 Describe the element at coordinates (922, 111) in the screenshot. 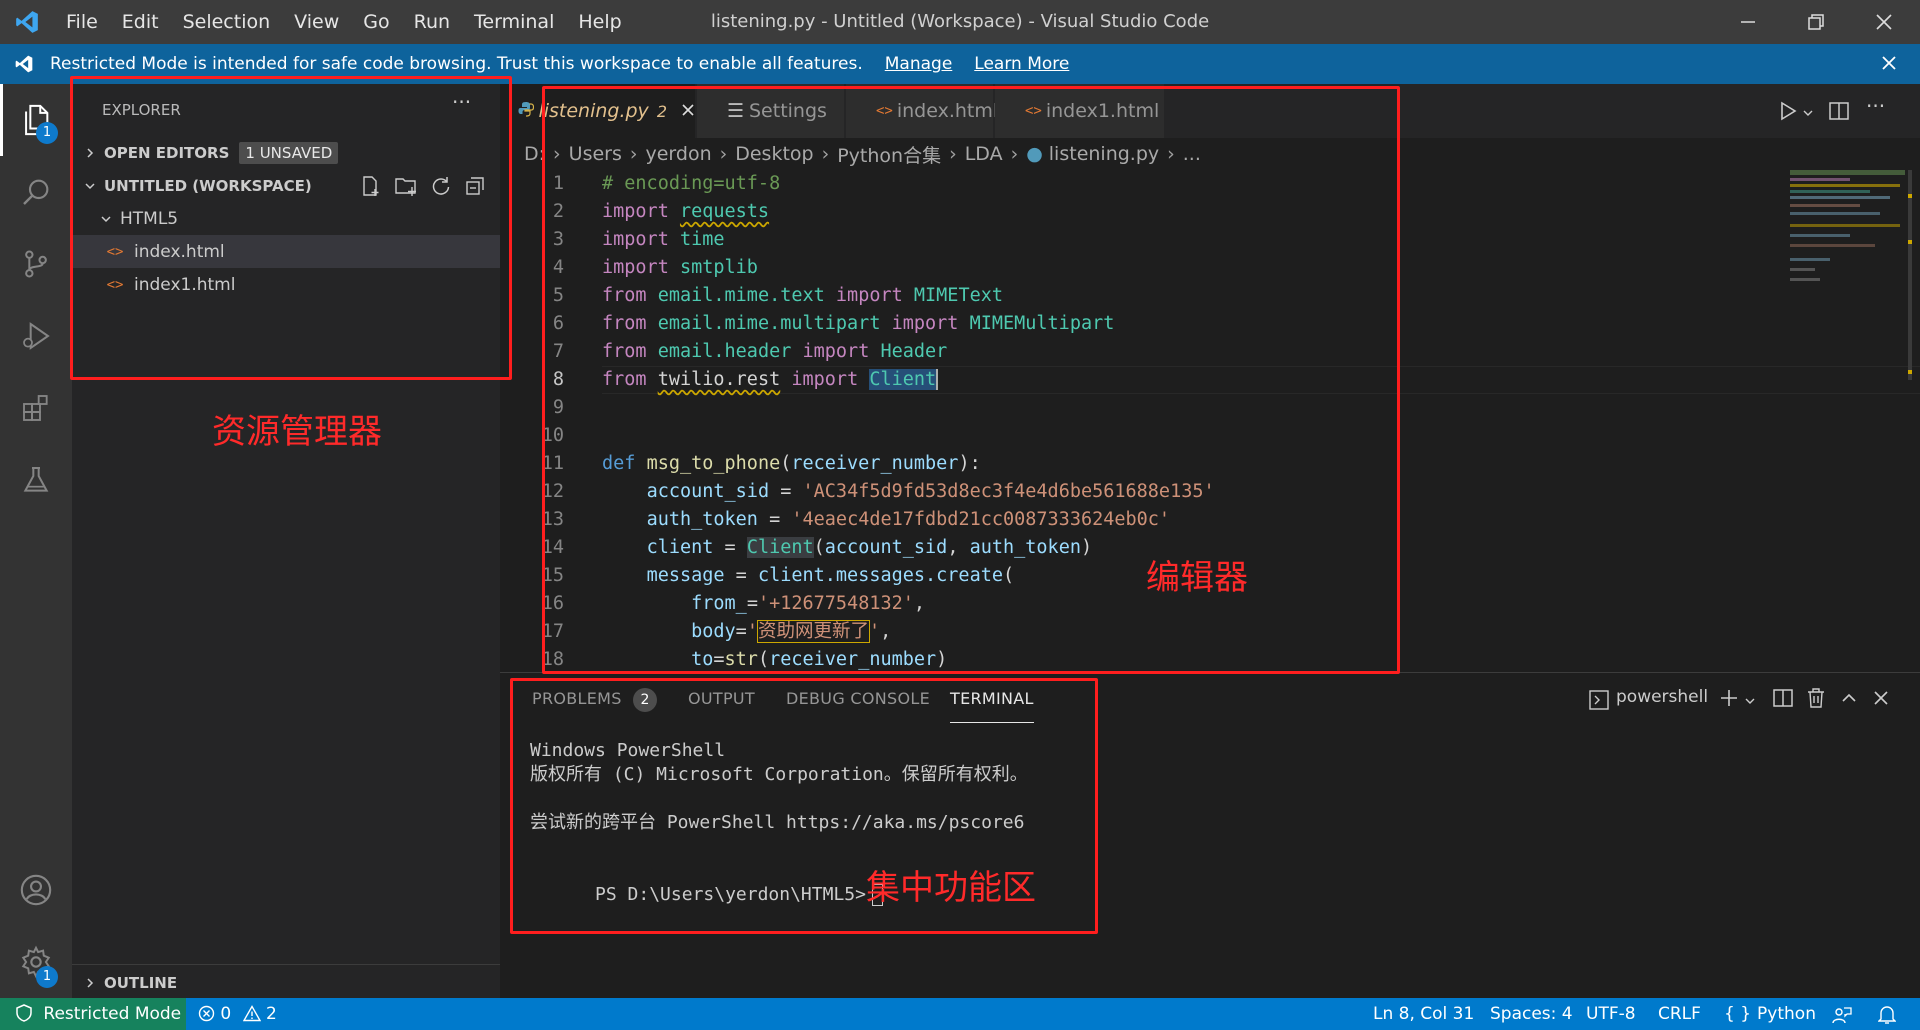

I see `tab-index-html: <> index.html` at that location.